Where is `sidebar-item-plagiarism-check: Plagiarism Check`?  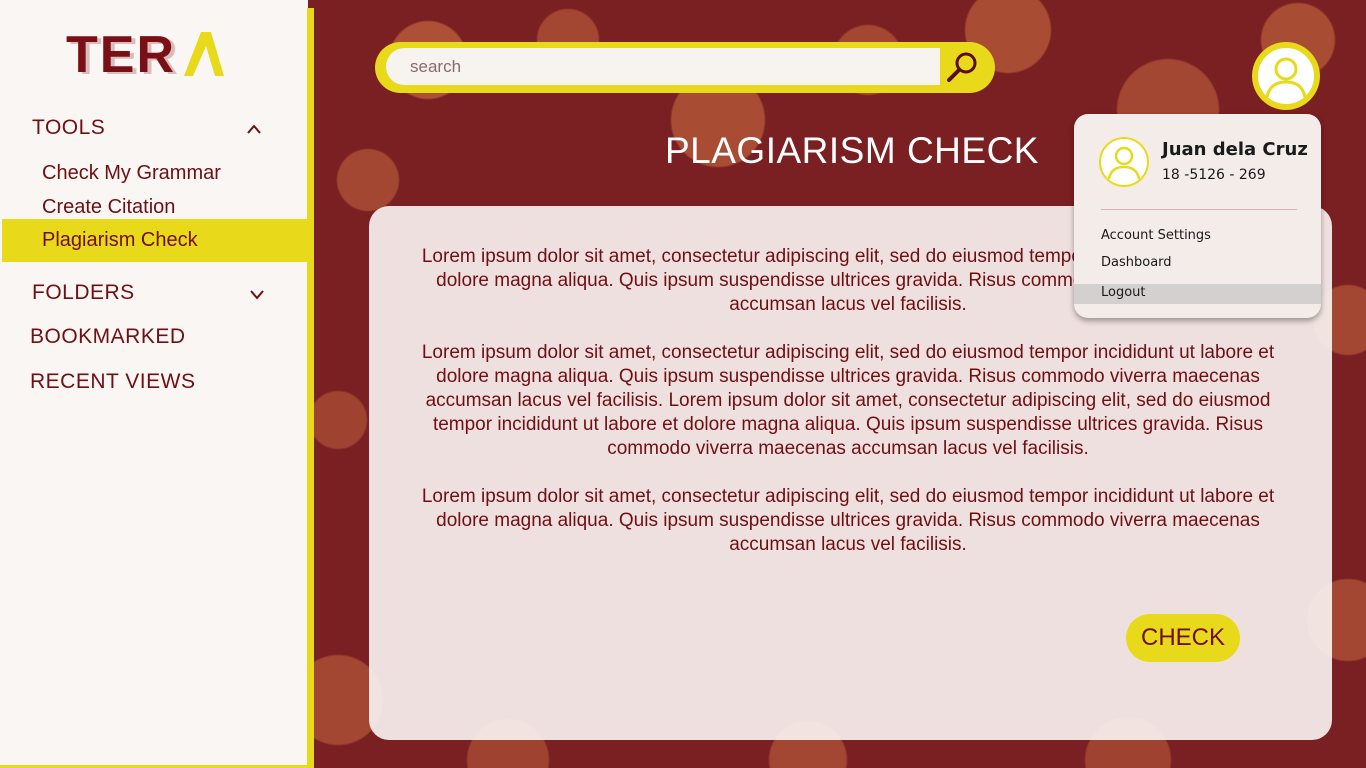 sidebar-item-plagiarism-check: Plagiarism Check is located at coordinates (120, 240).